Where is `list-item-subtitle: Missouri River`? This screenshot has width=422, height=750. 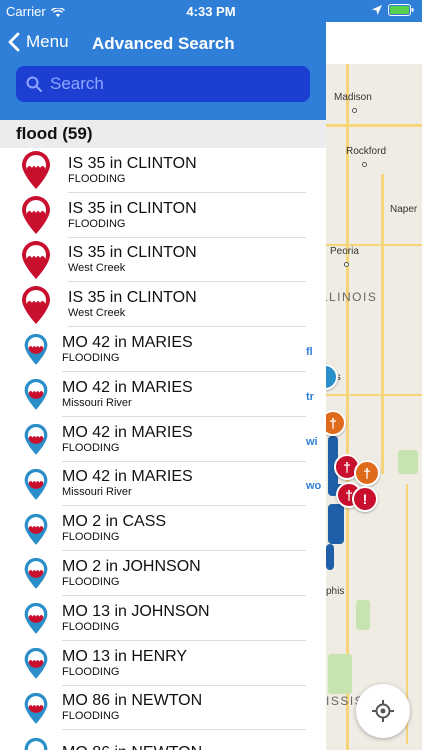
list-item-subtitle: Missouri River is located at coordinates (97, 492).